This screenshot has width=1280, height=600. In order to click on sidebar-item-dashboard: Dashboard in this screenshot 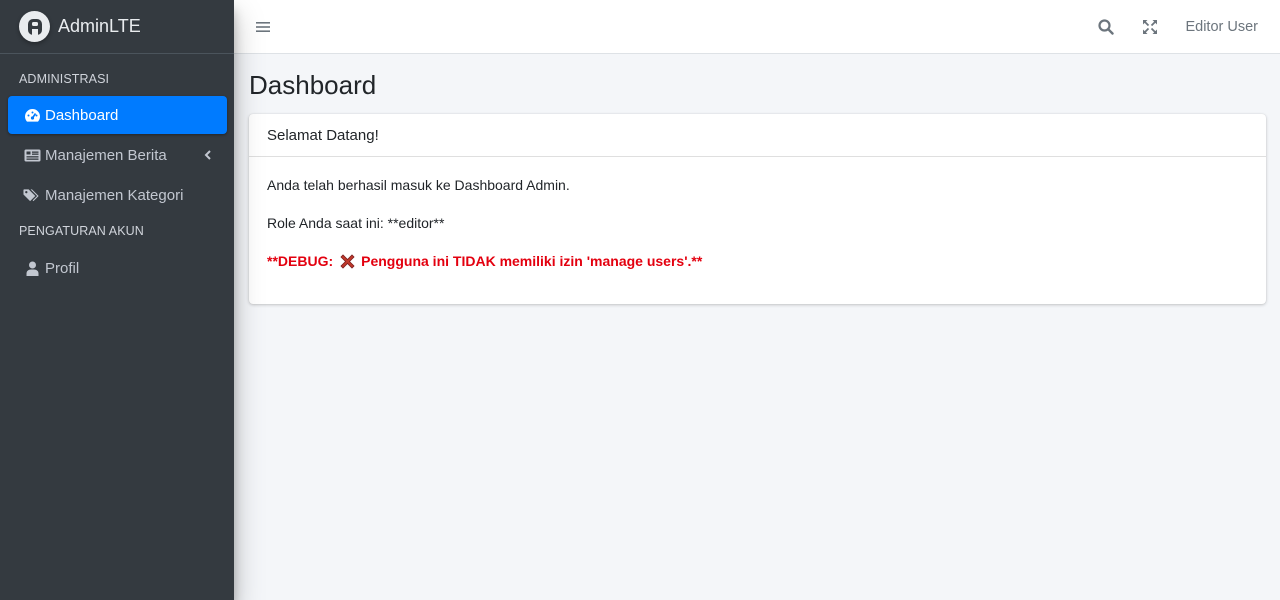, I will do `click(117, 115)`.